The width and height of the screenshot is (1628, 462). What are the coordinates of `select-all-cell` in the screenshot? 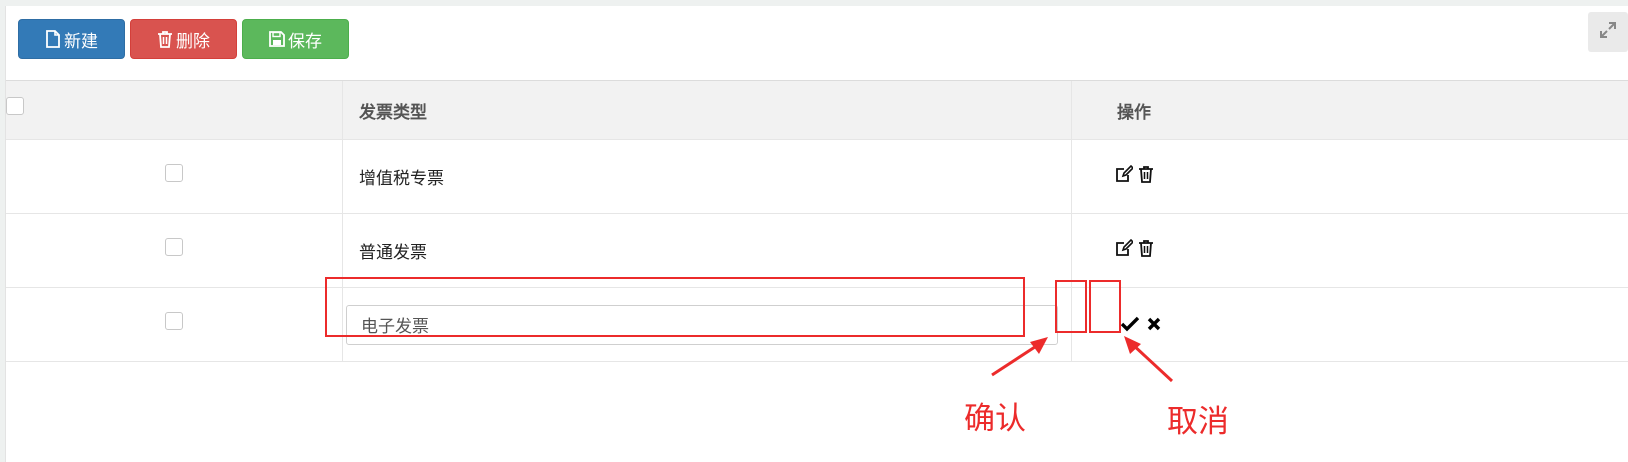 It's located at (174, 110).